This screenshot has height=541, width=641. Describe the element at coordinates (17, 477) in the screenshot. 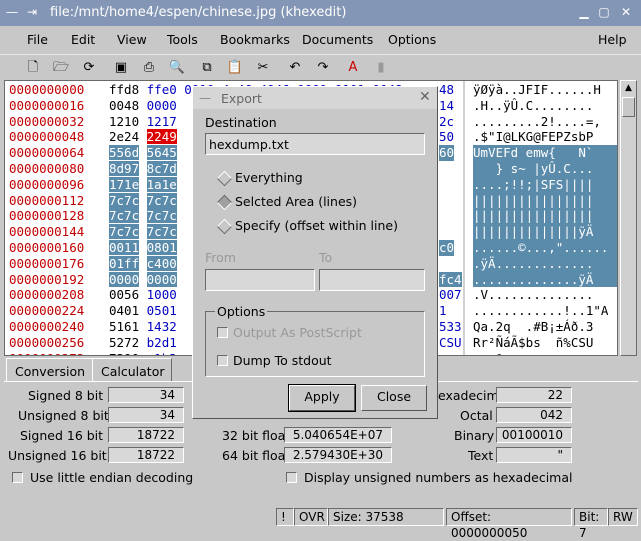

I see `little-endian-checkbox` at that location.